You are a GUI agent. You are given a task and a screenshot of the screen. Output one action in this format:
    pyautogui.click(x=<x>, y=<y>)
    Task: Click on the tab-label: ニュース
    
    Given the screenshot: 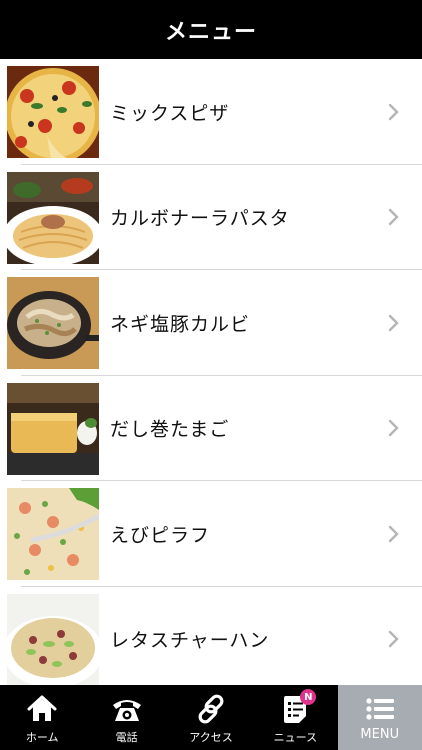 What is the action you would take?
    pyautogui.click(x=295, y=737)
    